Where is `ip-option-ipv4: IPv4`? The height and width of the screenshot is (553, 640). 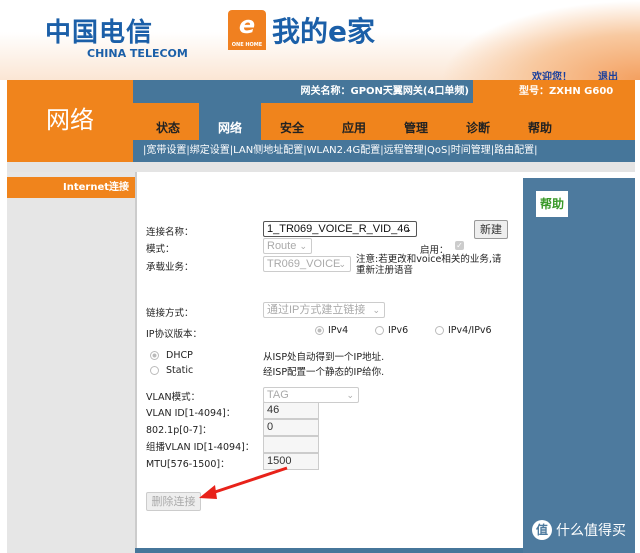
ip-option-ipv4: IPv4 is located at coordinates (331, 330).